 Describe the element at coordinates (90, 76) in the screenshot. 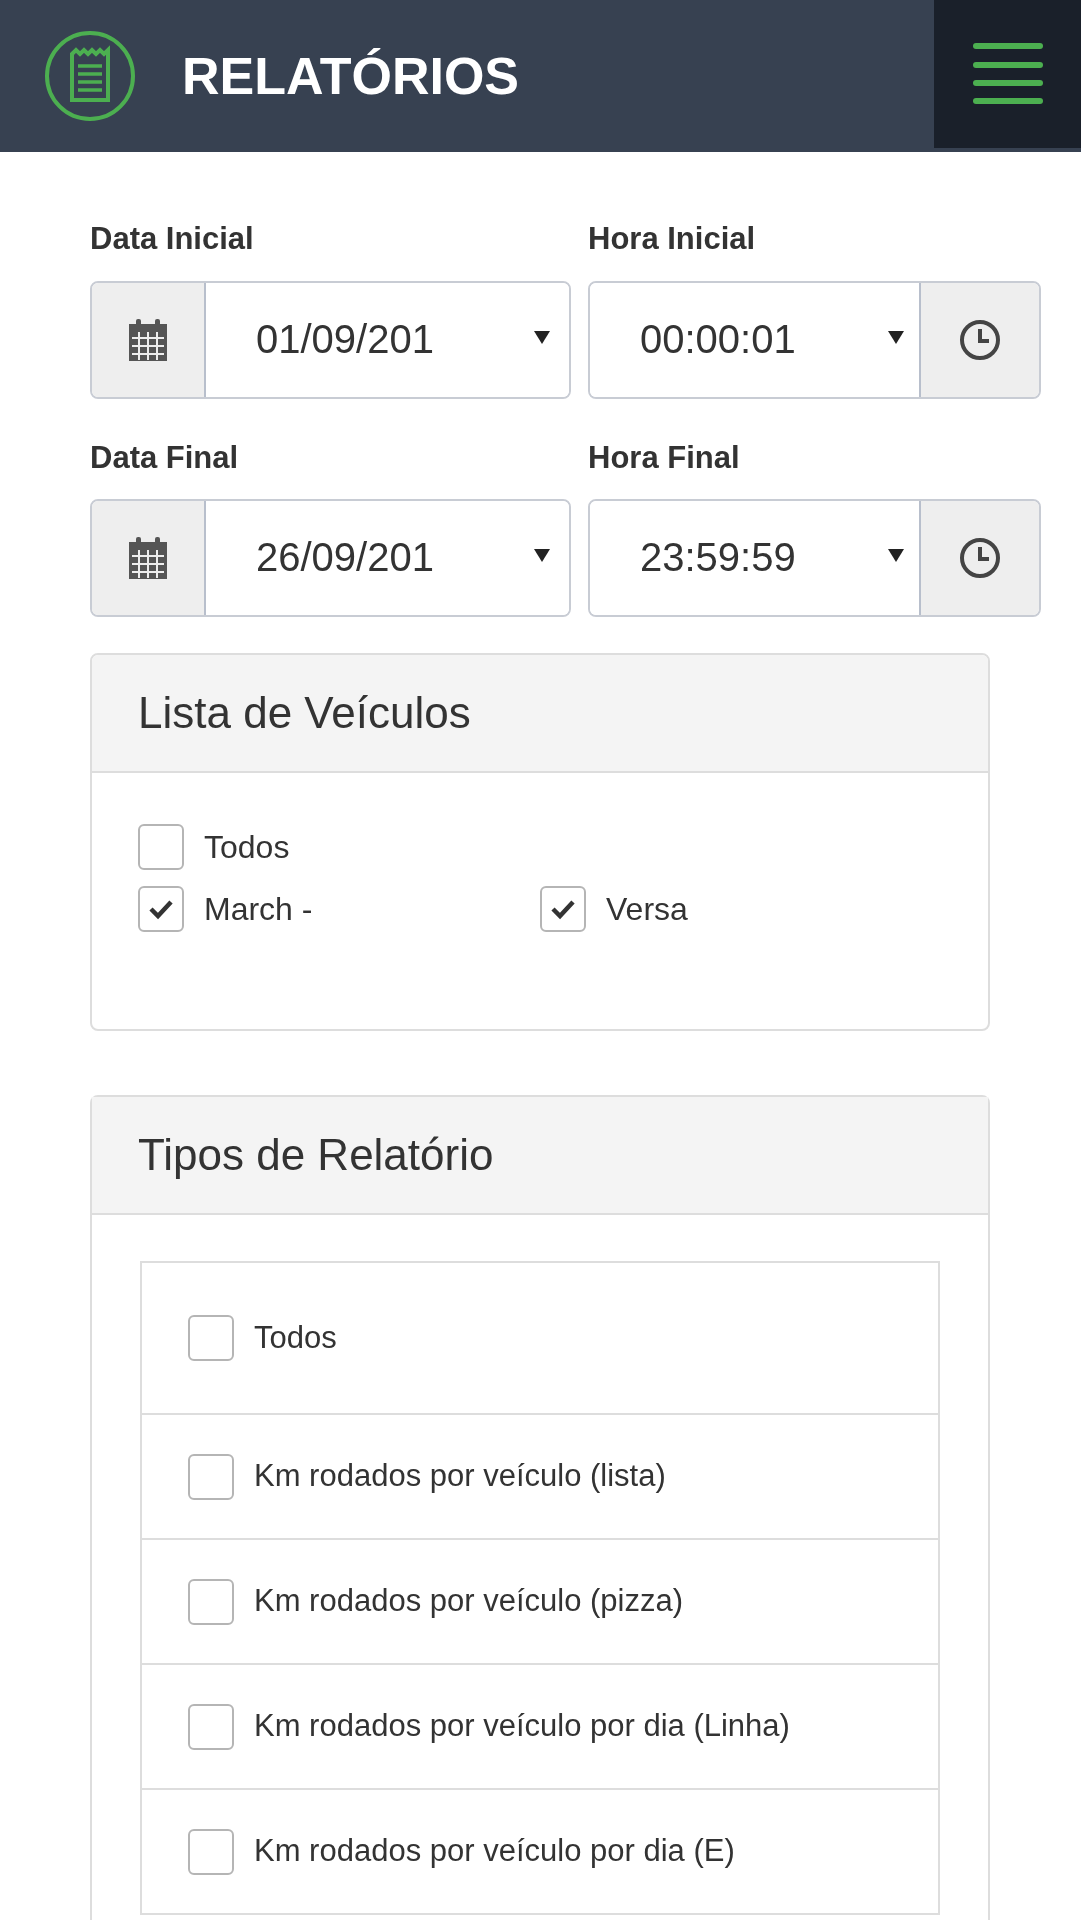

I see `receipt-icon` at that location.